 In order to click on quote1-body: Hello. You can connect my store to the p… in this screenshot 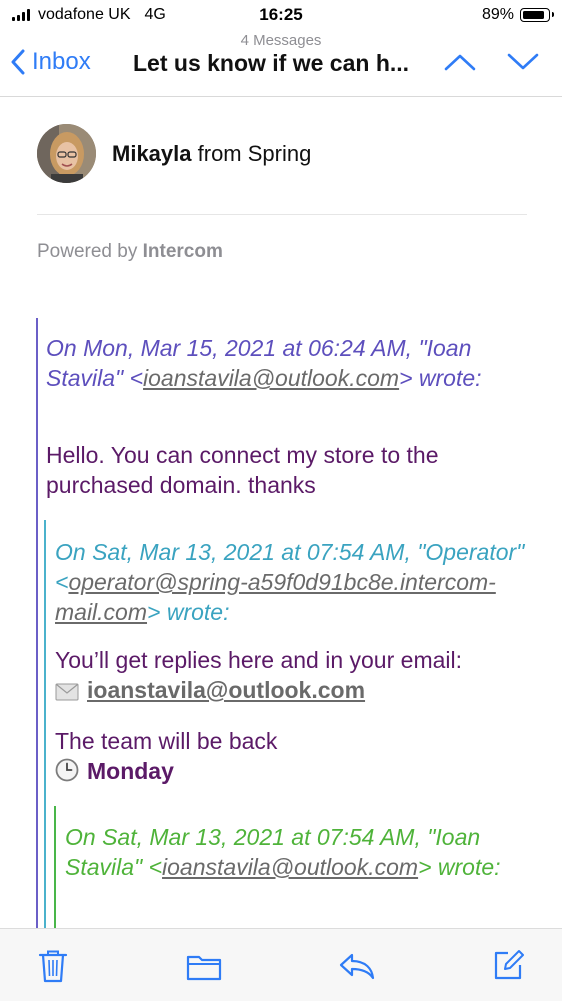, I will do `click(242, 470)`.